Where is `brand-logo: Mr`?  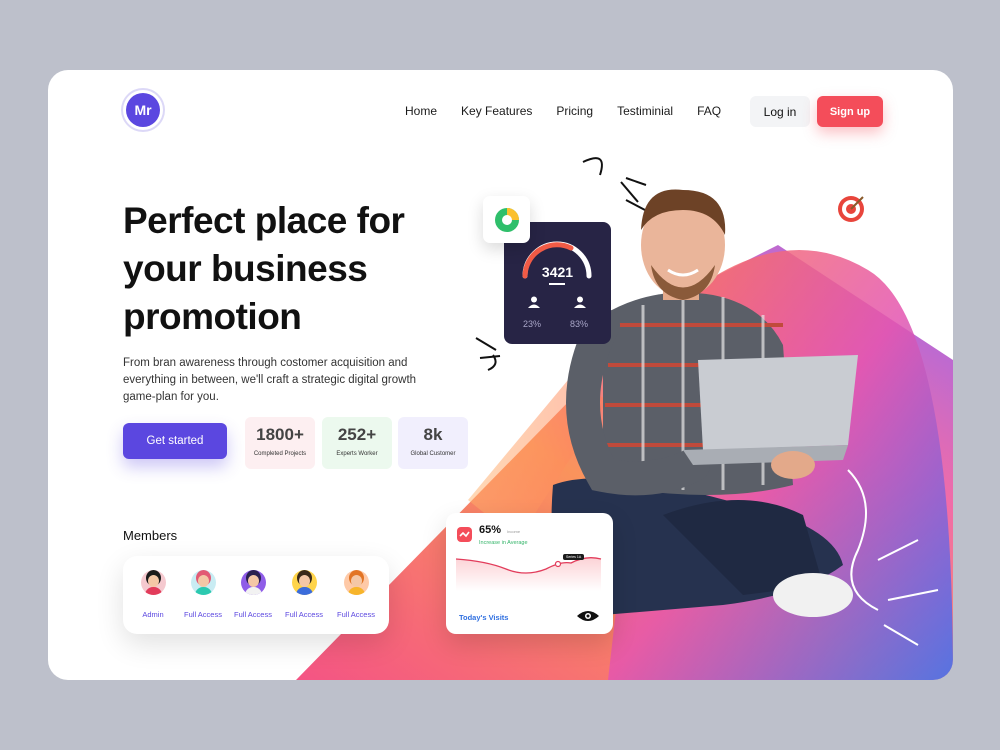
brand-logo: Mr is located at coordinates (143, 110).